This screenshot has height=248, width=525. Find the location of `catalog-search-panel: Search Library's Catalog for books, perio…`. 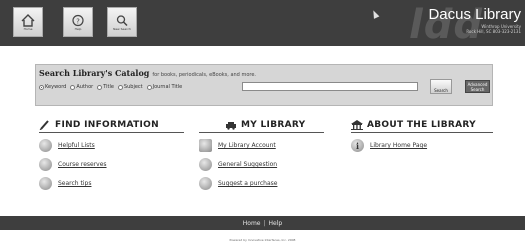

catalog-search-panel: Search Library's Catalog for books, perio… is located at coordinates (264, 85).